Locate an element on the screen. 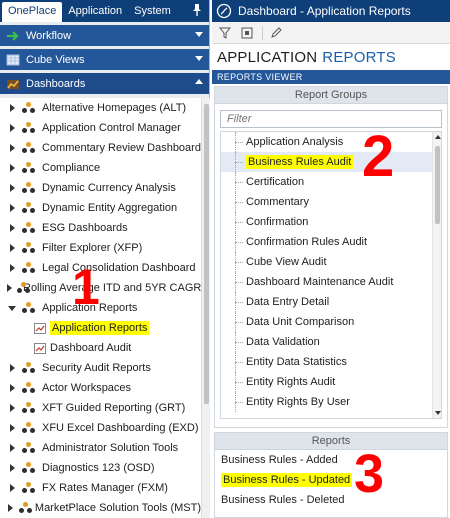 The width and height of the screenshot is (450, 518). list-item: Entity Rights By User is located at coordinates (327, 402).